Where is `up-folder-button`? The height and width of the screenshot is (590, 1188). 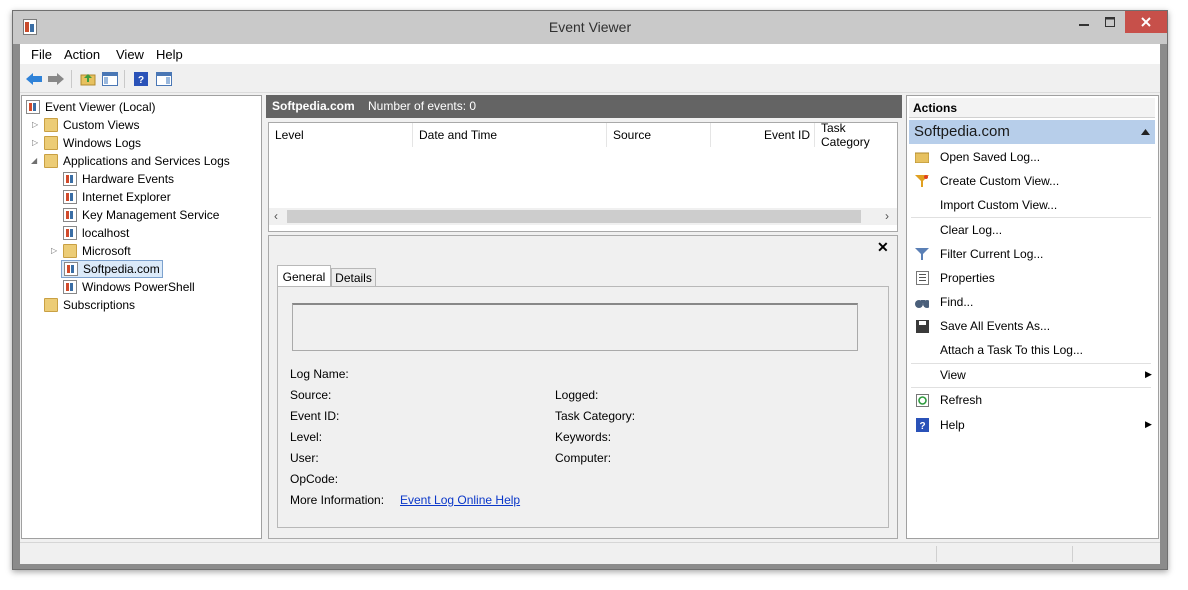 up-folder-button is located at coordinates (88, 79).